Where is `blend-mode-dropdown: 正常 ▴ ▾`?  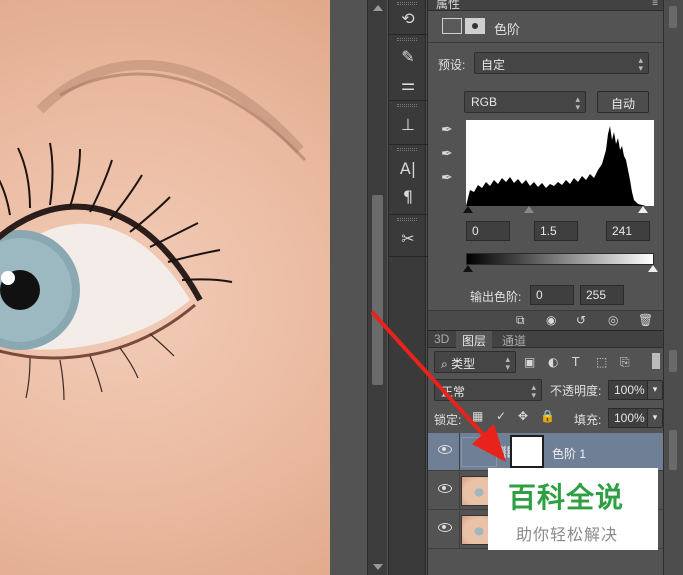 blend-mode-dropdown: 正常 ▴ ▾ is located at coordinates (488, 390).